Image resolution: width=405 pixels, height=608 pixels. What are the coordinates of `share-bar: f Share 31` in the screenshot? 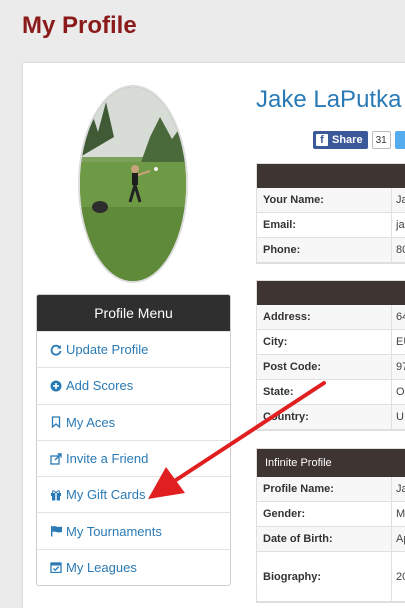 It's located at (359, 140).